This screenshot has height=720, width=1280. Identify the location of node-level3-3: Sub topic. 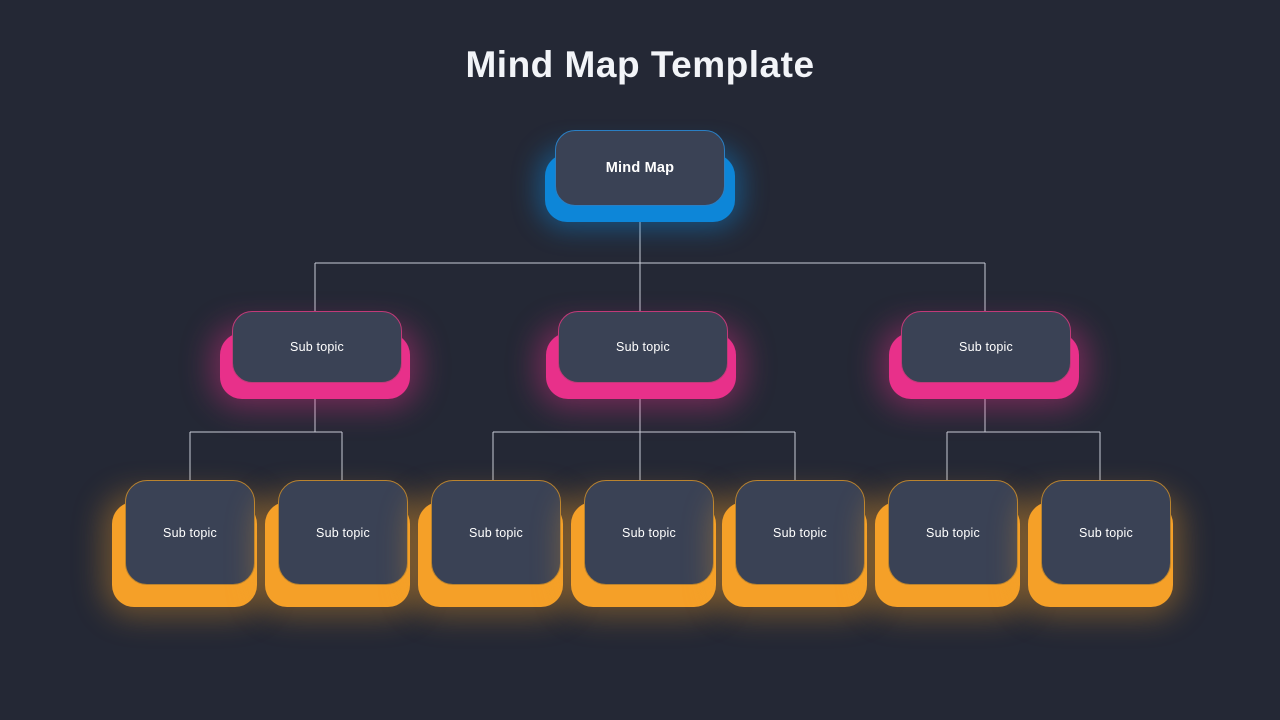
(490, 543).